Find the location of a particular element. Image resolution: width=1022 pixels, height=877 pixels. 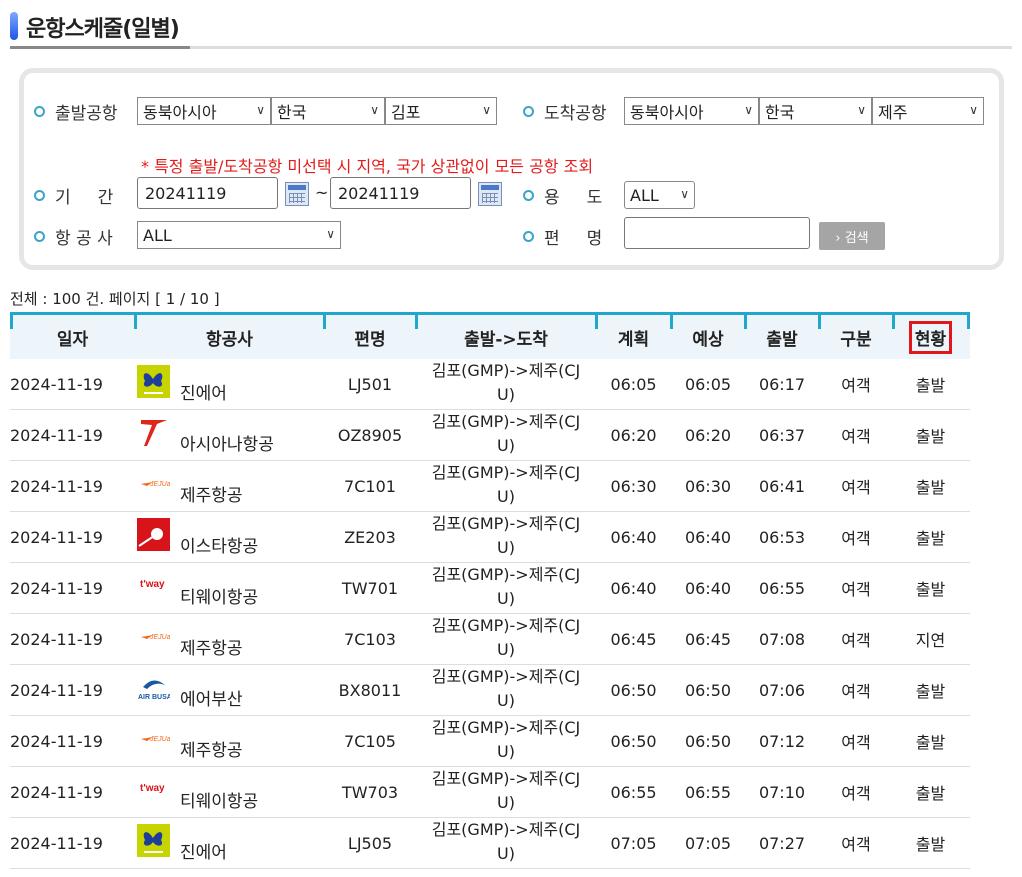

col-status: 현황 is located at coordinates (930, 337).